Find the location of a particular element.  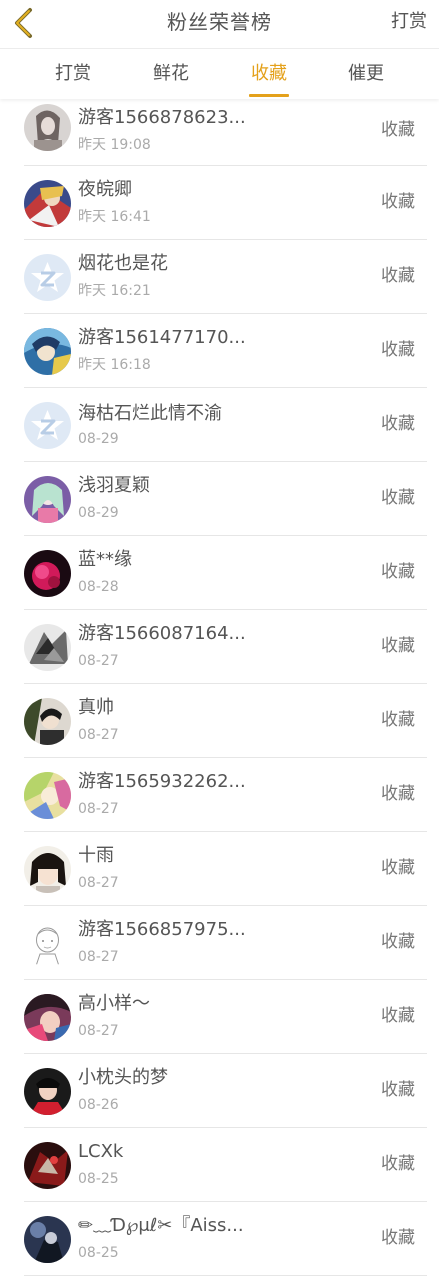

list-item: 浅羽夏颖 08-29 收藏 is located at coordinates (219, 499).